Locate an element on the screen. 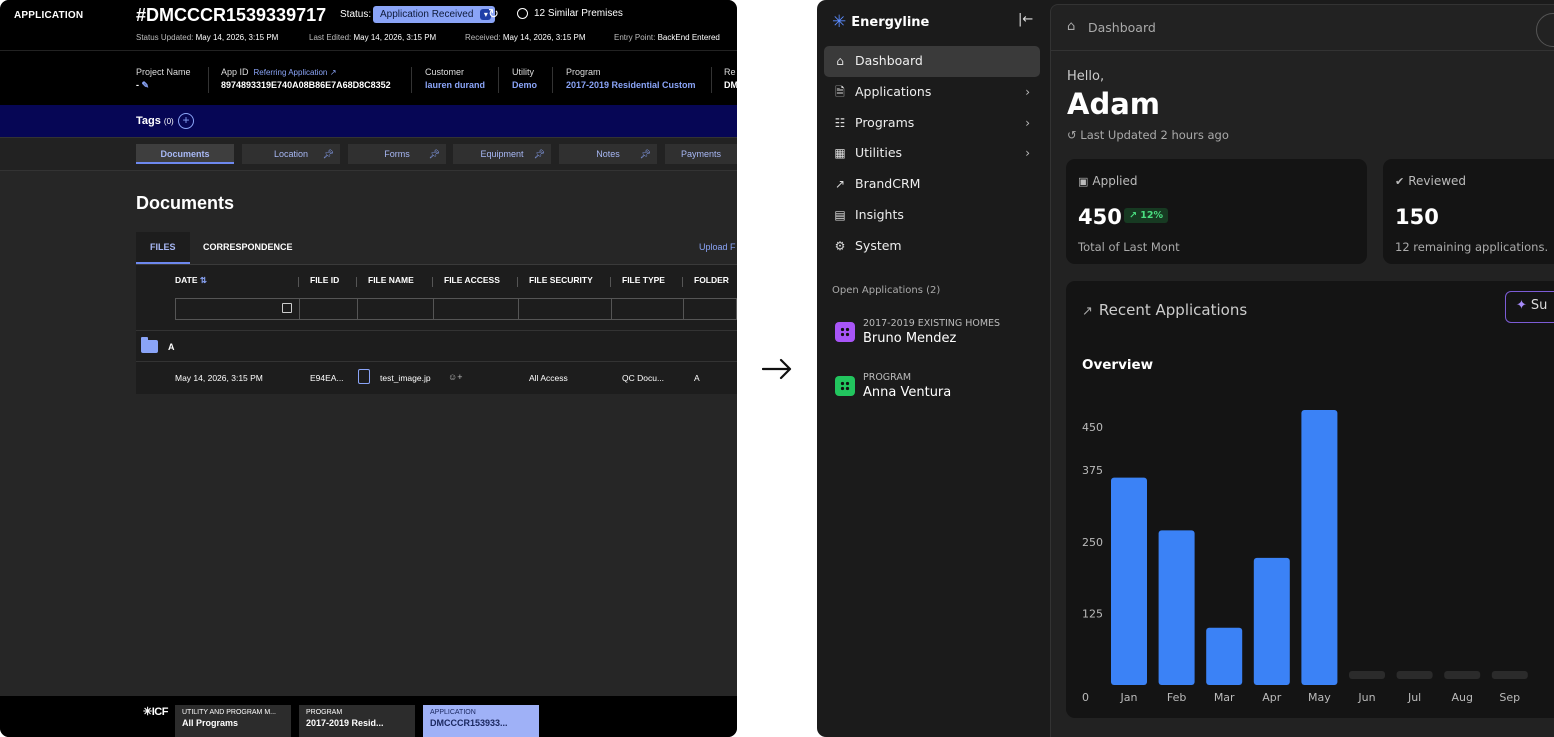  brand-logo: ✳ Energyline is located at coordinates (881, 22).